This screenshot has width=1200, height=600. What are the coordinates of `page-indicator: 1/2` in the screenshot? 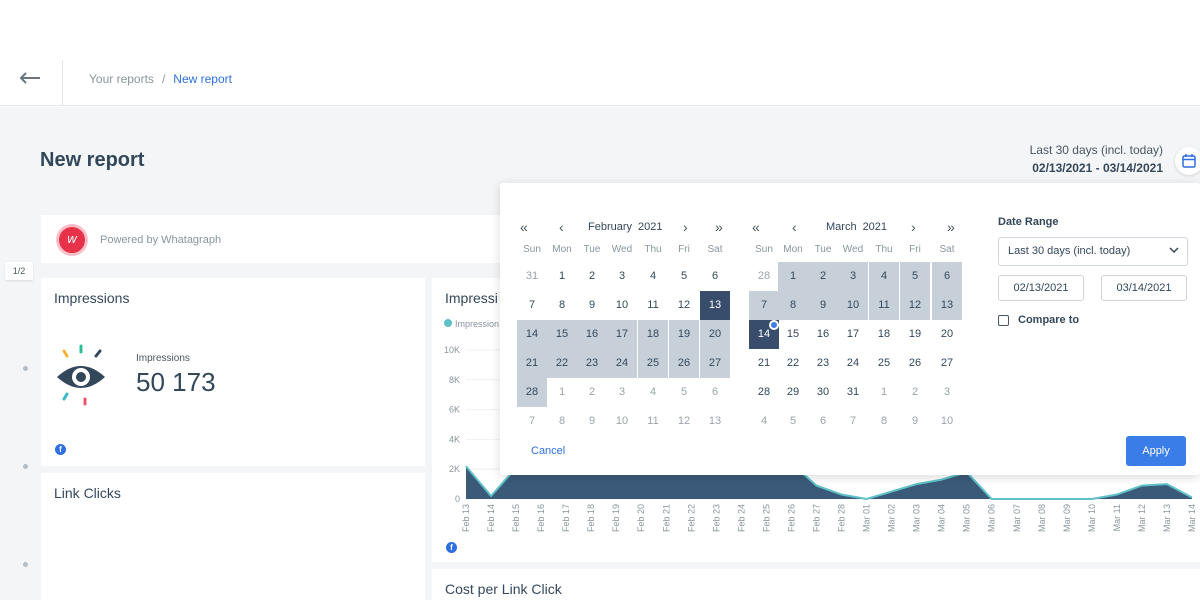 It's located at (19, 271).